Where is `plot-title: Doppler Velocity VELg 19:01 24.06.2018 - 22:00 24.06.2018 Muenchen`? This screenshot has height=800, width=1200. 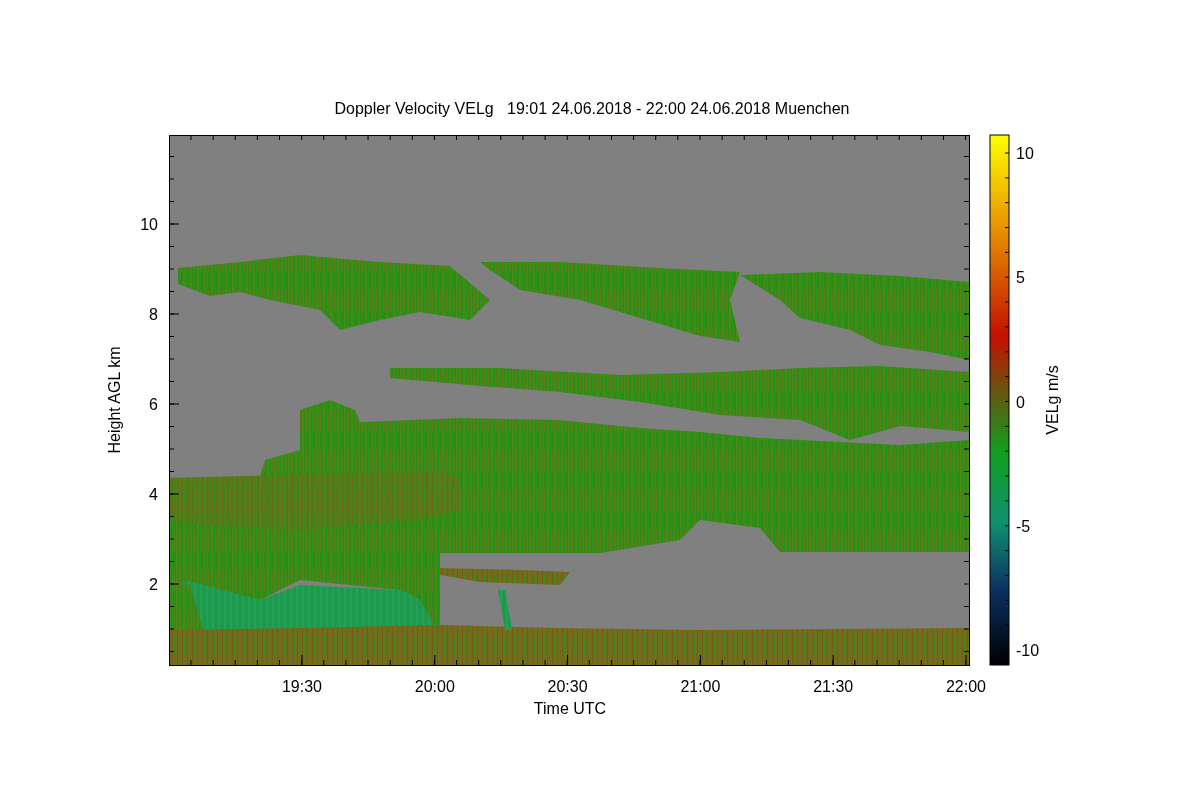
plot-title: Doppler Velocity VELg 19:01 24.06.2018 - 22:00 24.06.2018 Muenchen is located at coordinates (592, 108).